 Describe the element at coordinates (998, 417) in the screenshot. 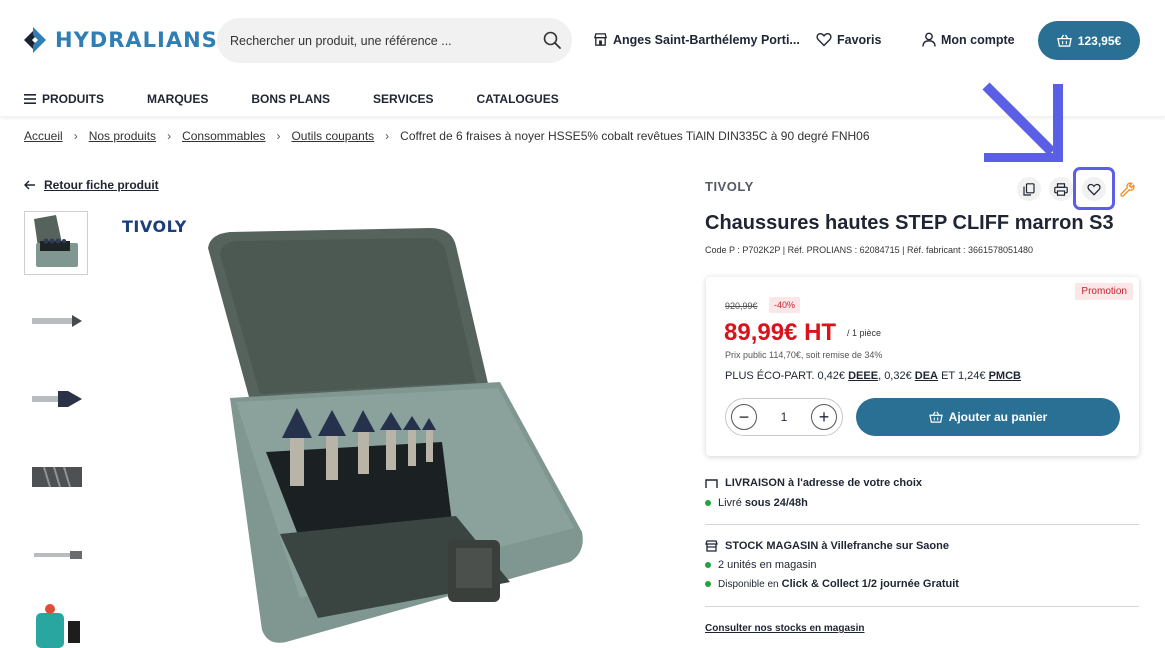

I see `add-to-cart-label: Ajouter au panier` at that location.